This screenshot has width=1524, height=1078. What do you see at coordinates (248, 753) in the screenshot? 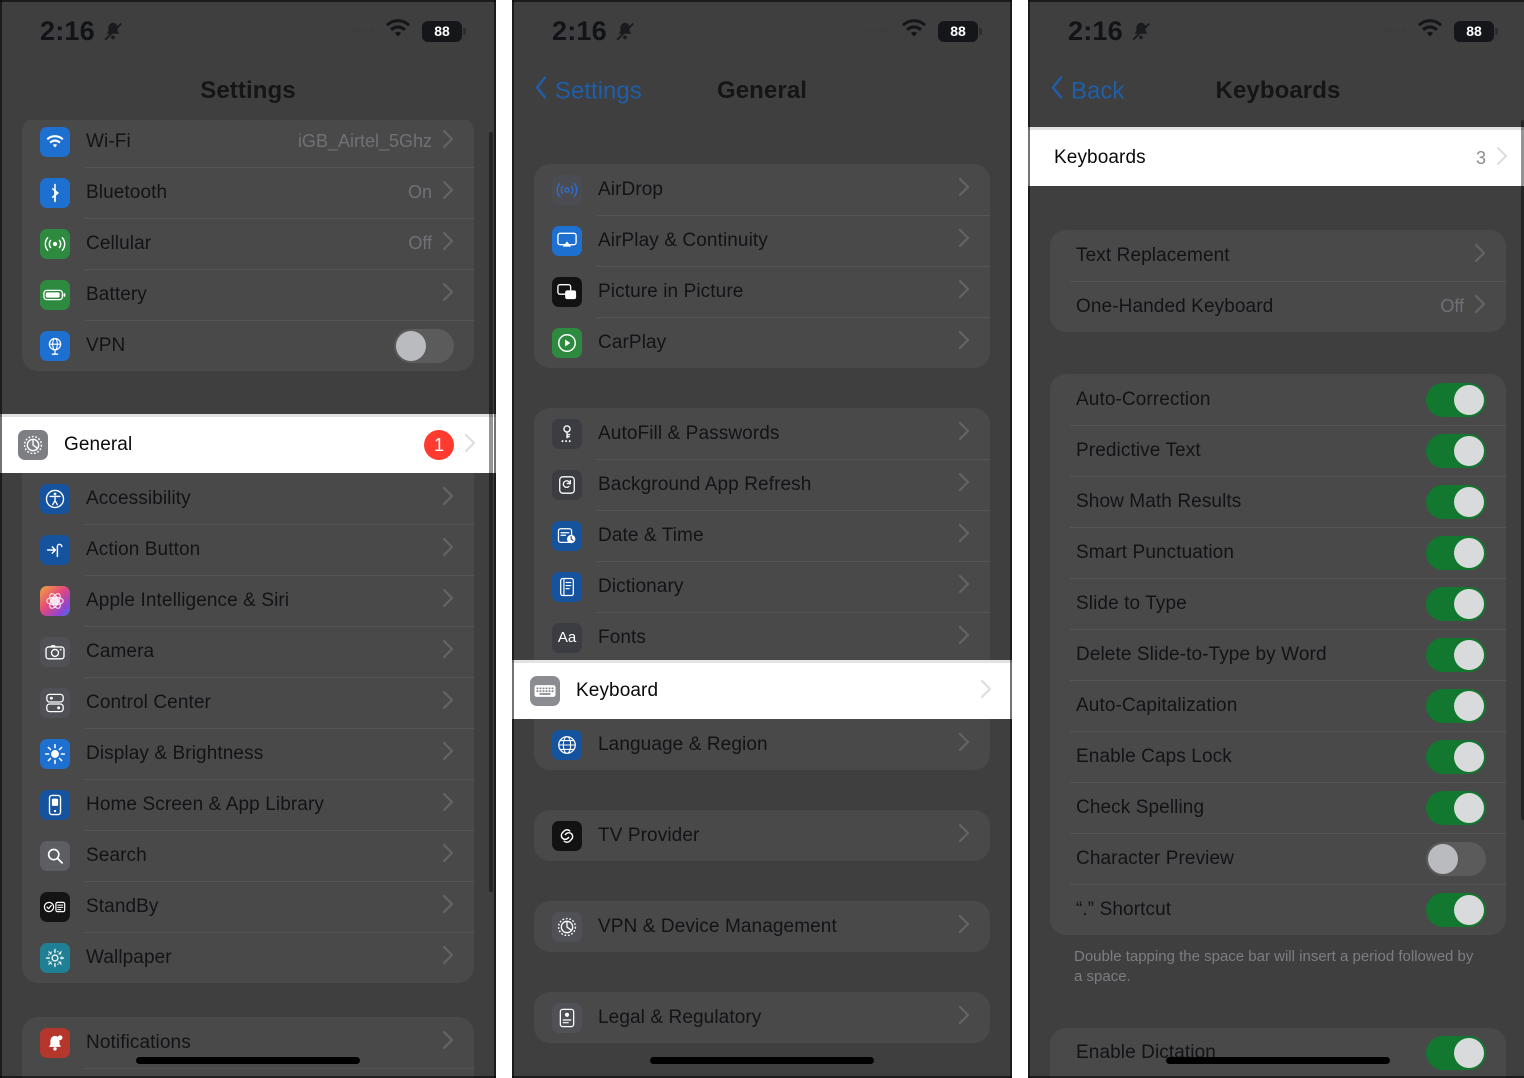
I see `settings-row-display-brightness: Display & Brightness` at bounding box center [248, 753].